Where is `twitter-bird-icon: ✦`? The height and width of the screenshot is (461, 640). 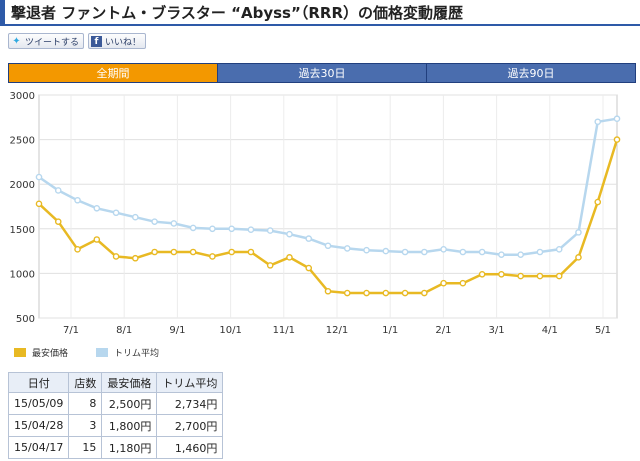
twitter-bird-icon: ✦ is located at coordinates (16, 41).